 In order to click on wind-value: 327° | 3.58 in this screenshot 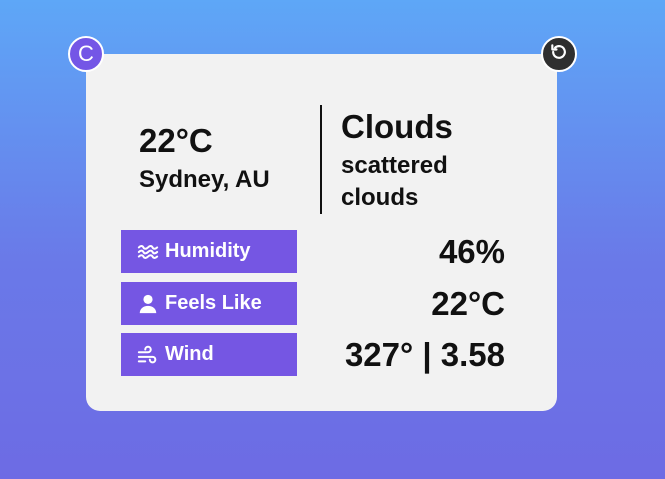, I will do `click(424, 354)`.